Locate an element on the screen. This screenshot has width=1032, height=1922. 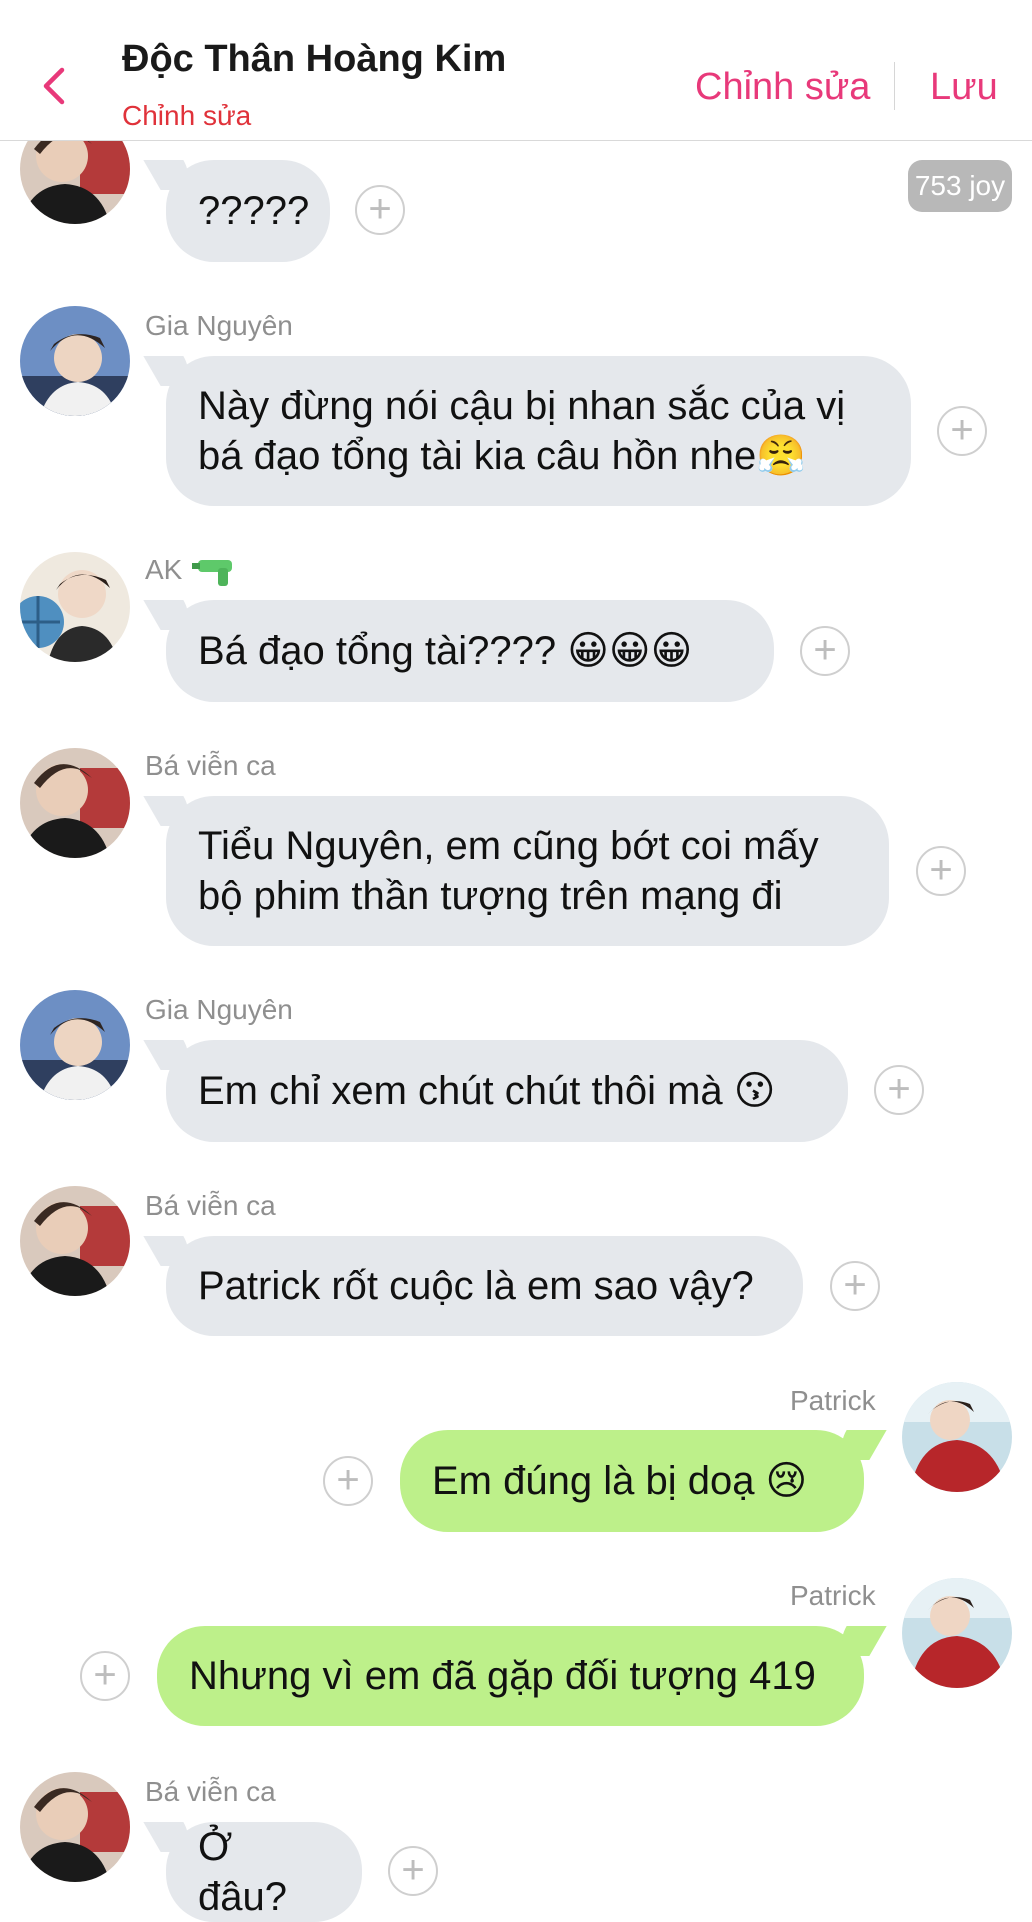
edit-button: Chỉnh sửa is located at coordinates (782, 87).